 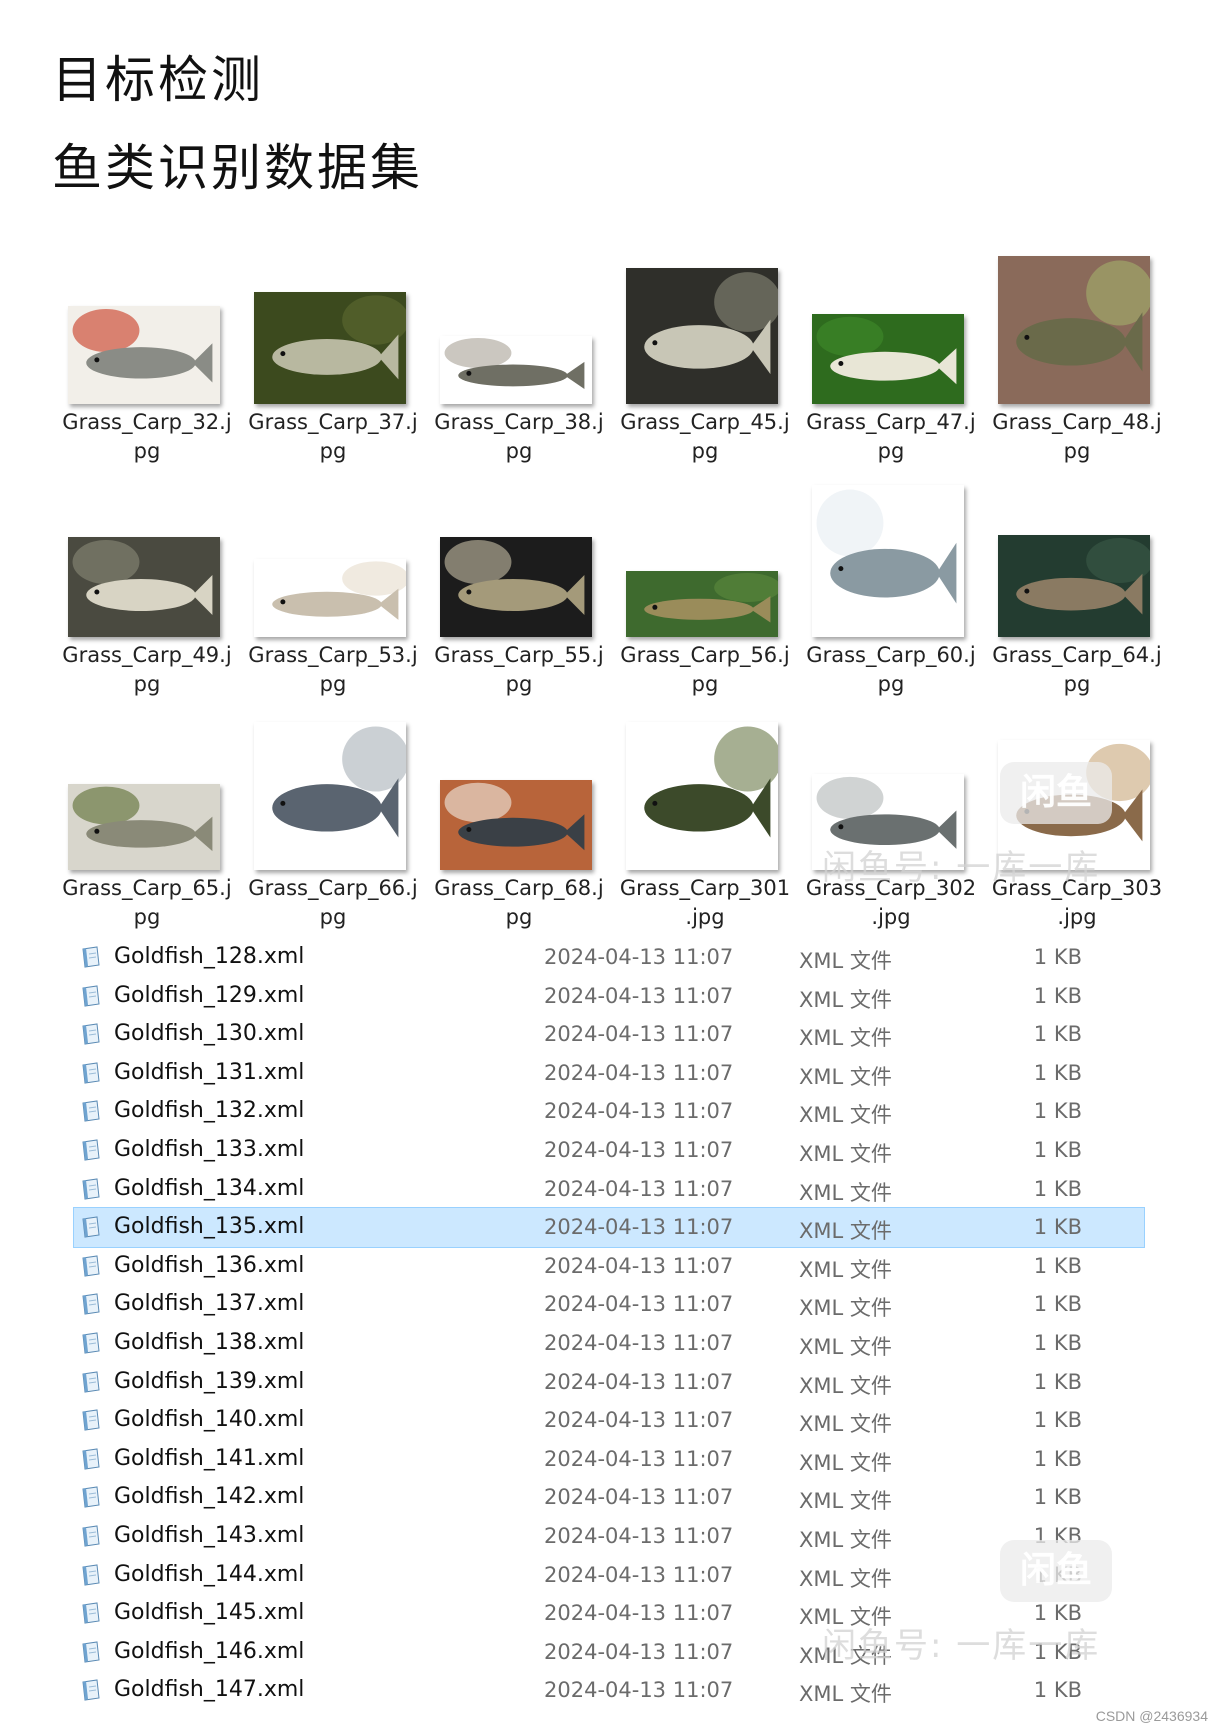 I want to click on thumbnail-item: Grass_Carp_60.j pg, so click(x=900, y=588).